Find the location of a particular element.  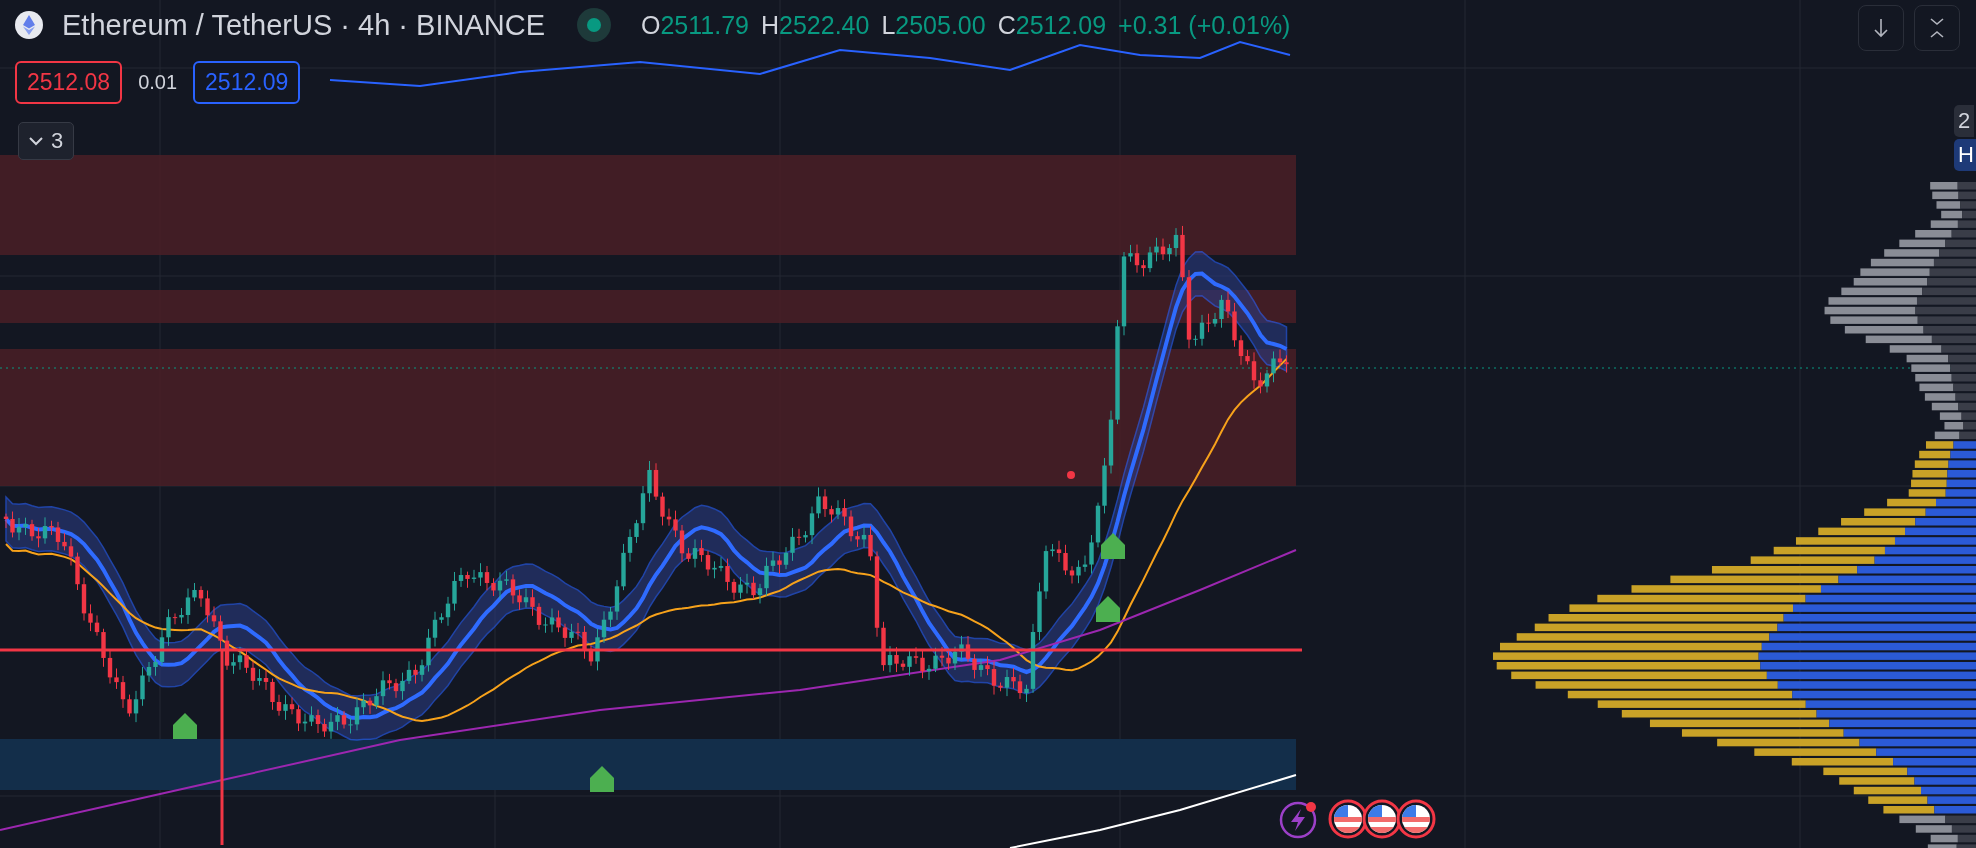

collapse-button is located at coordinates (1937, 28).